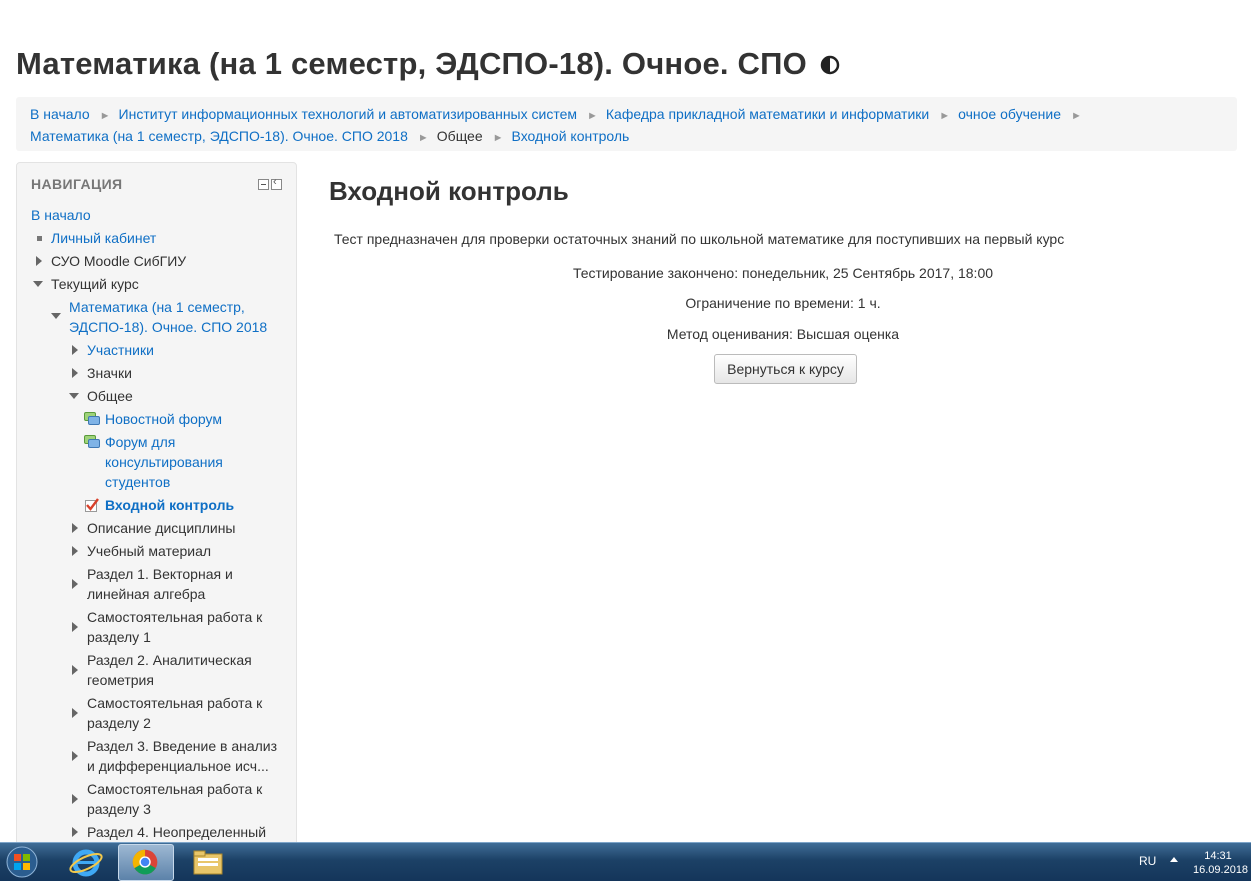 The width and height of the screenshot is (1251, 881). What do you see at coordinates (785, 369) in the screenshot?
I see `back-to-course-button: Вернуться к курсу` at bounding box center [785, 369].